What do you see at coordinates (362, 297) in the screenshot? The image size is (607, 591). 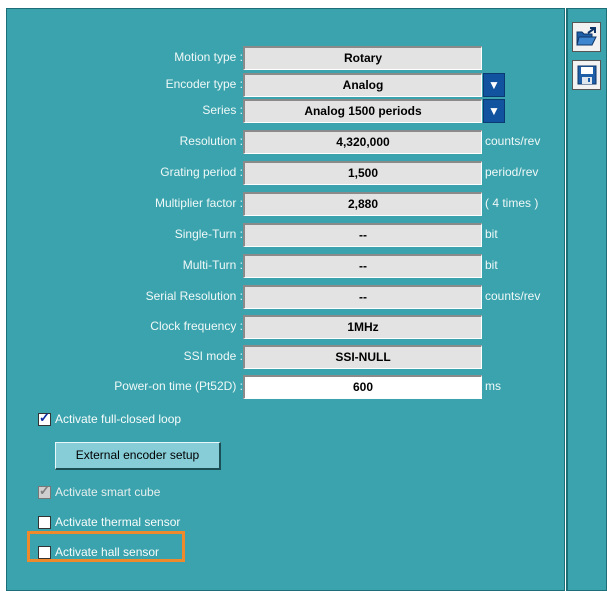 I see `serial-resolution-field: --` at bounding box center [362, 297].